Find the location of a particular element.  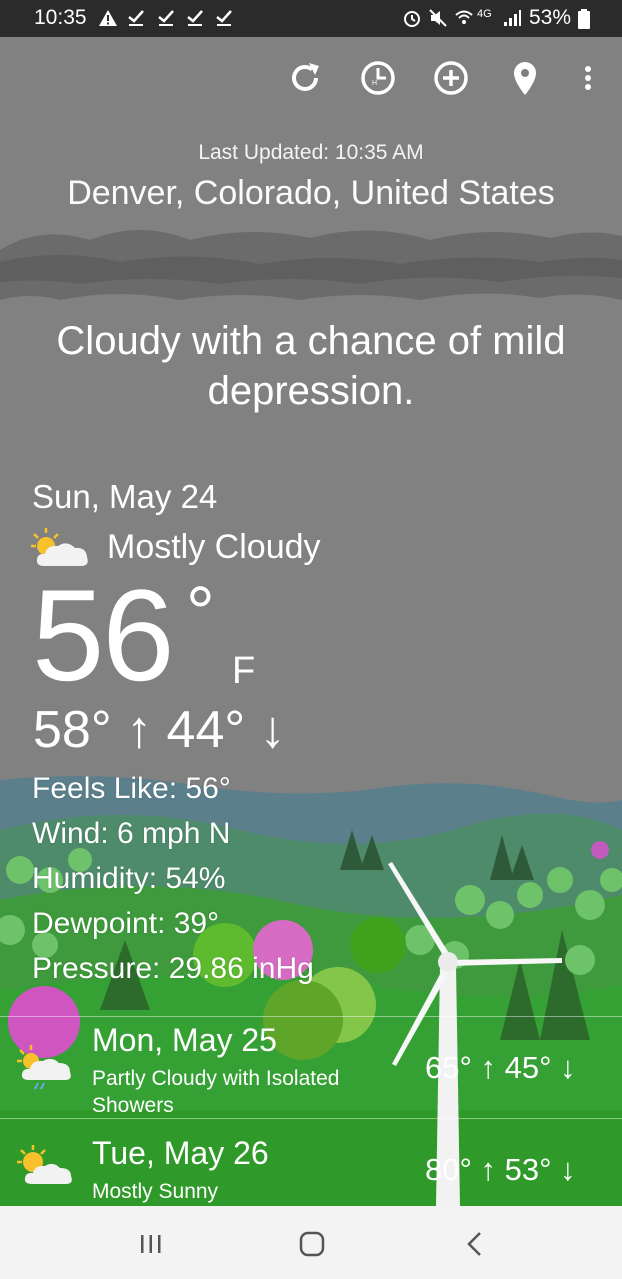

wind: Wind: 6 mph N is located at coordinates (131, 833).